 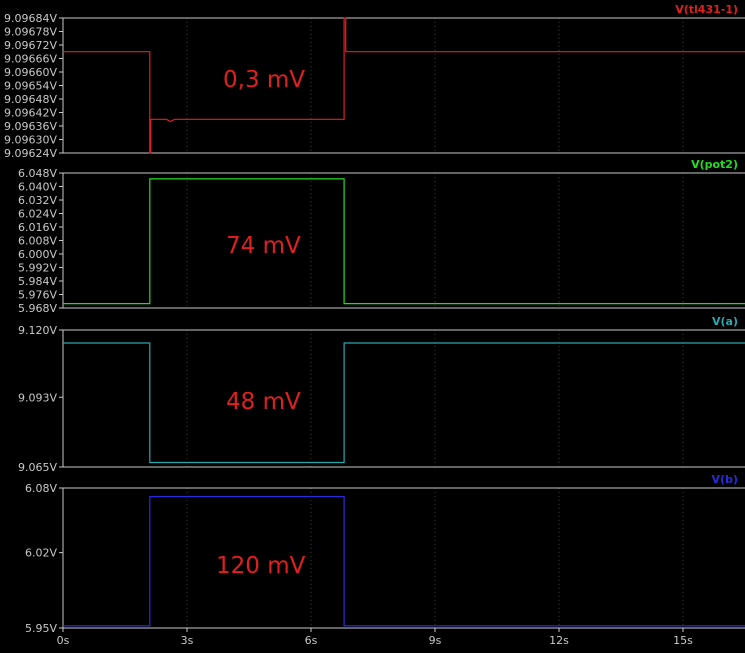 I want to click on y-tick-label: 9.09642V, so click(x=30, y=113).